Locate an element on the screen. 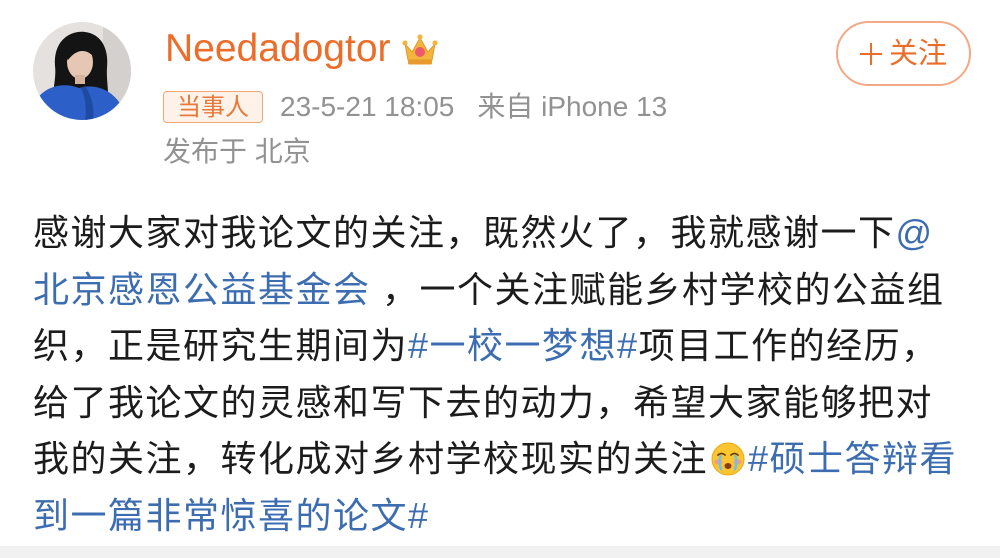 This screenshot has width=1000, height=558. avatar is located at coordinates (82, 71).